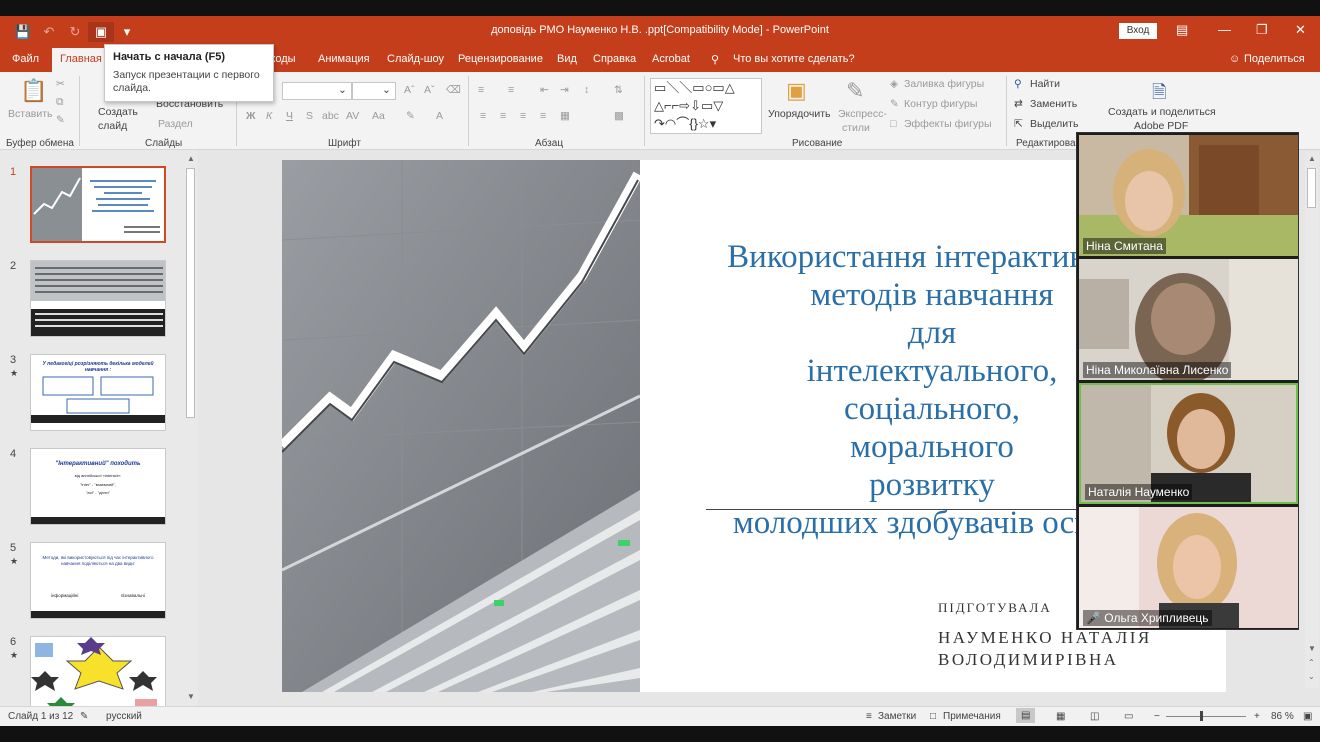  What do you see at coordinates (523, 116) in the screenshot?
I see `align-right-icon: ≡` at bounding box center [523, 116].